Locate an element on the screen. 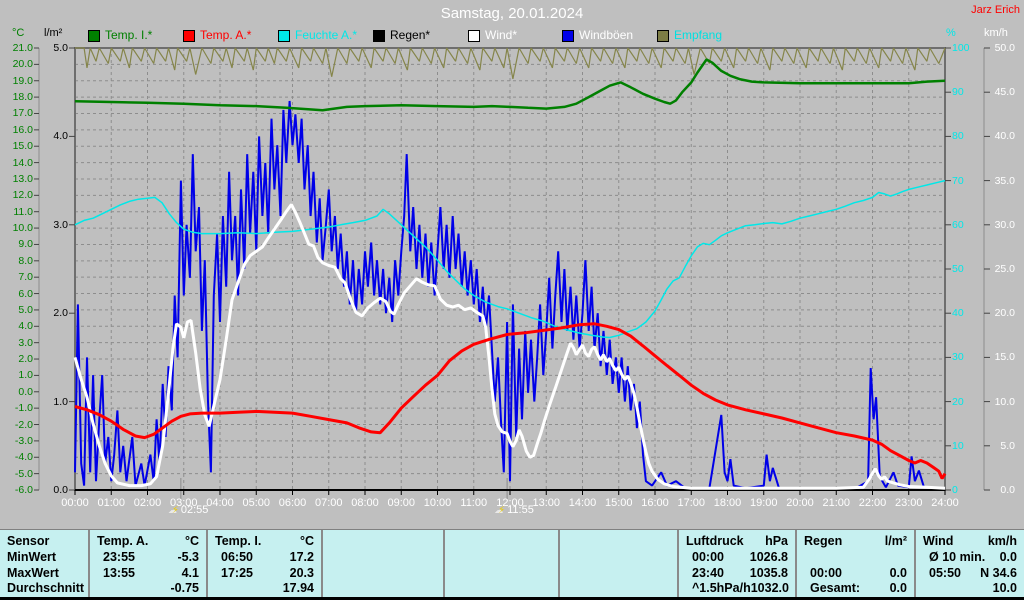 The image size is (1024, 600). windspeed-tick-label: 0.0 is located at coordinates (1007, 490).